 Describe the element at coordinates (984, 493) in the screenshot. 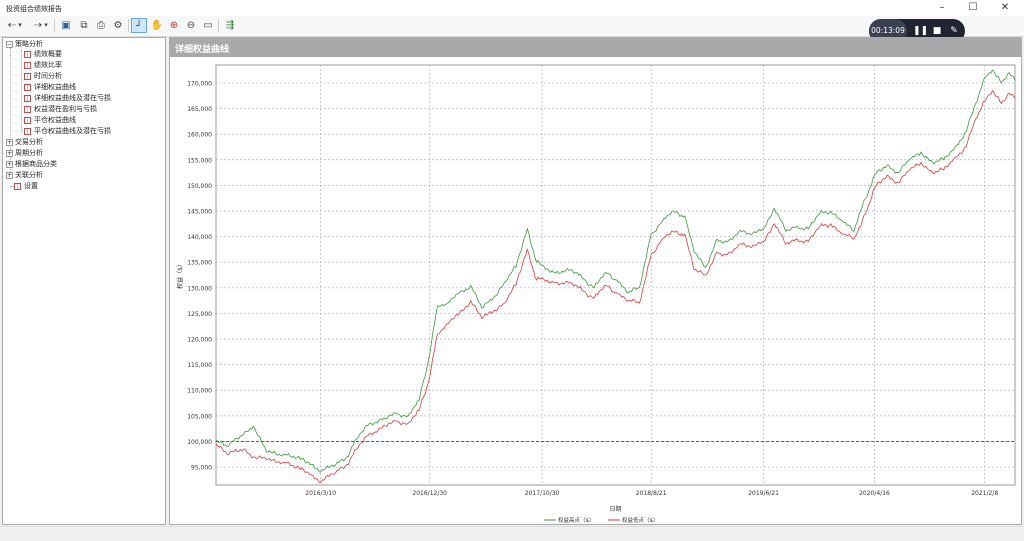

I see `x-tick-label: 2021/2/8` at that location.